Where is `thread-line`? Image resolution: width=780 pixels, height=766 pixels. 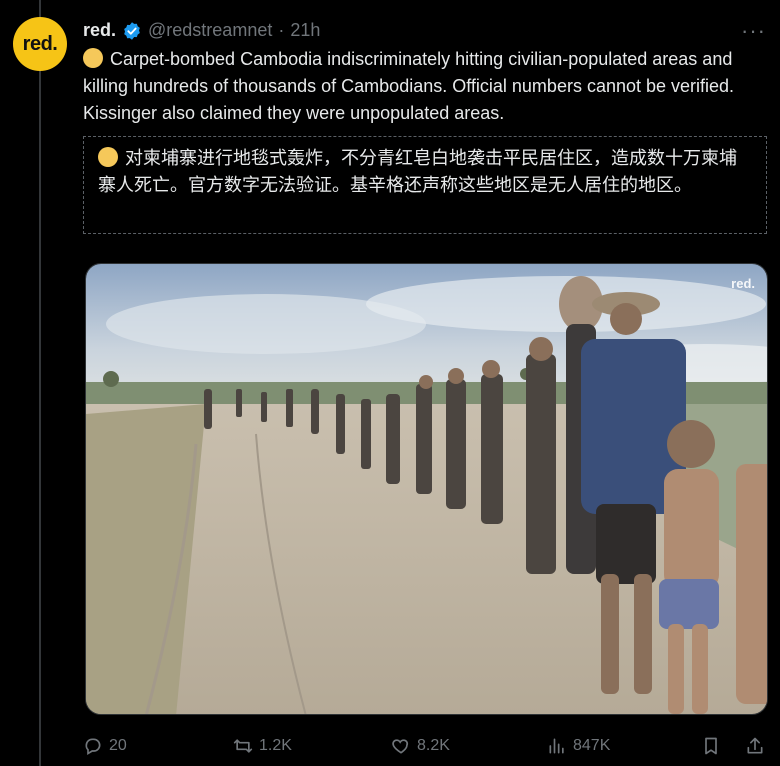
thread-line is located at coordinates (40, 383).